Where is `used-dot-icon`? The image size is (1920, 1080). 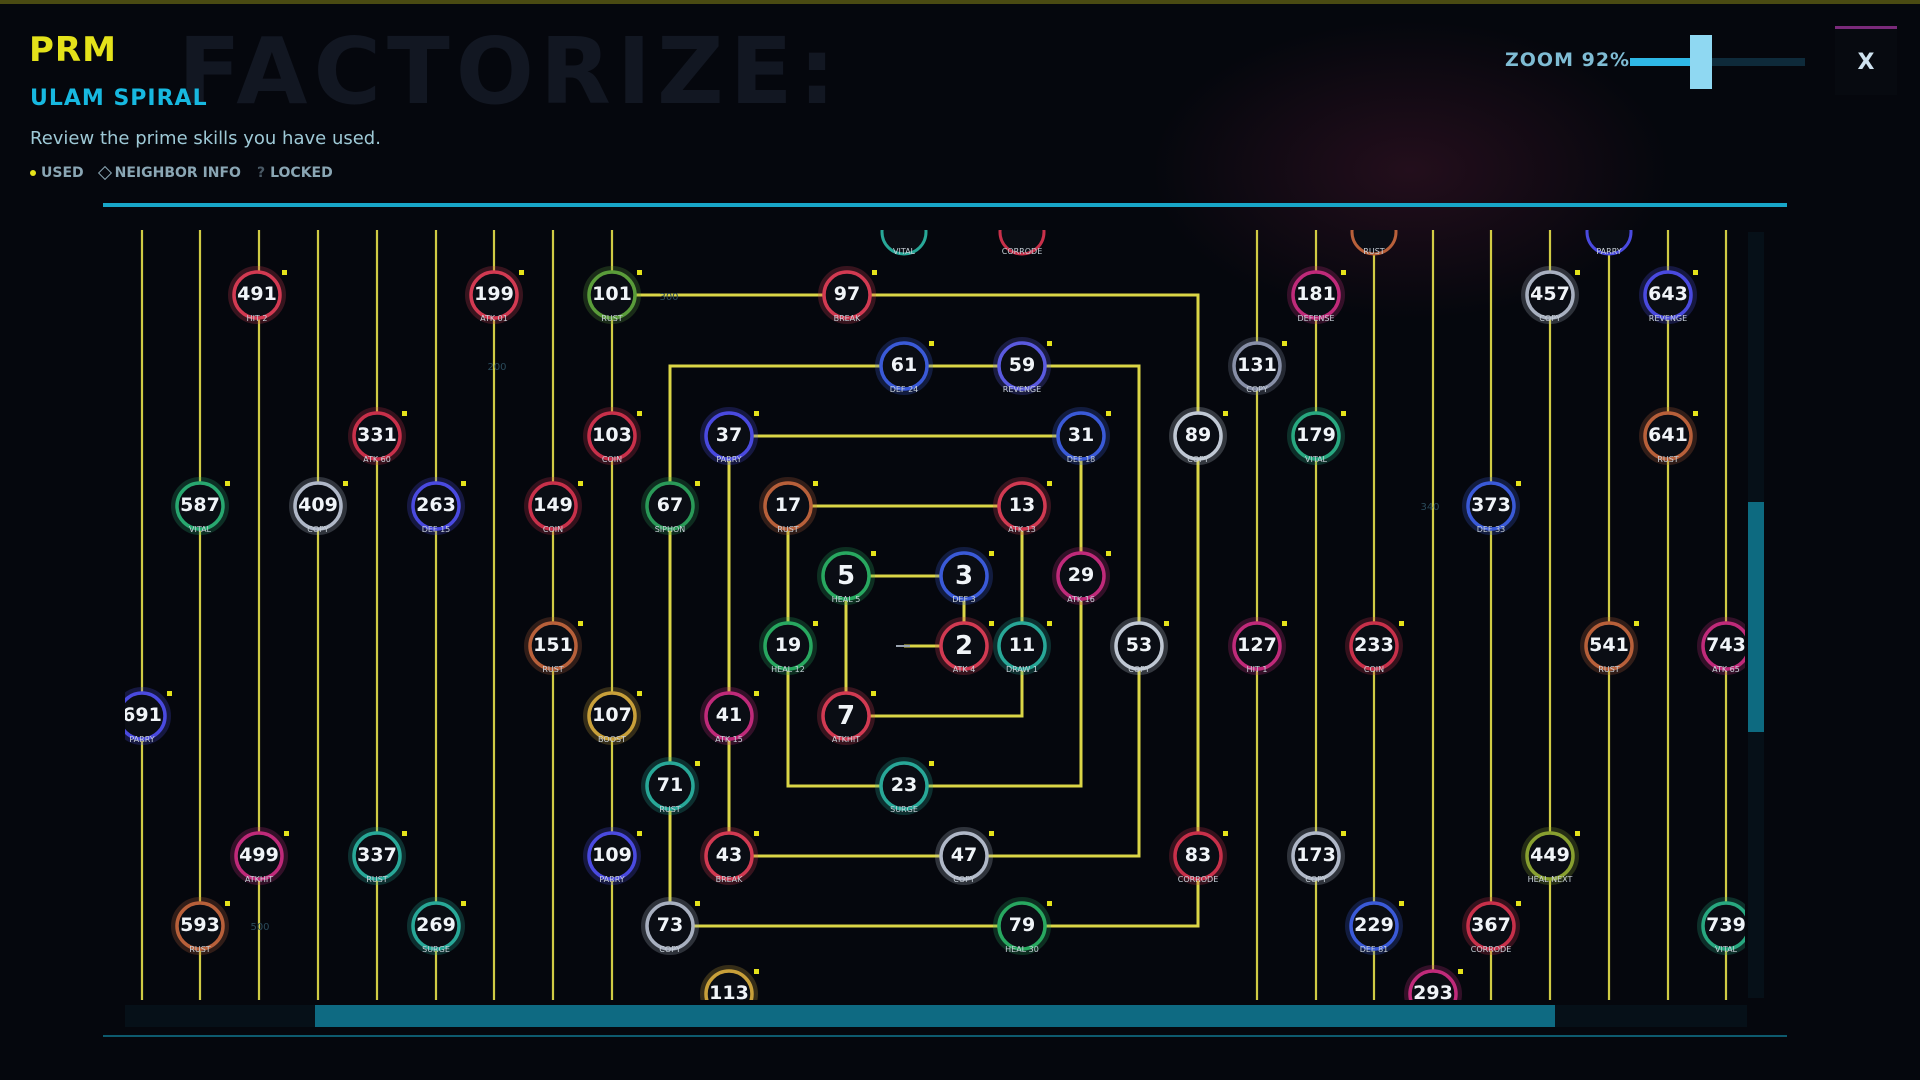 used-dot-icon is located at coordinates (33, 173).